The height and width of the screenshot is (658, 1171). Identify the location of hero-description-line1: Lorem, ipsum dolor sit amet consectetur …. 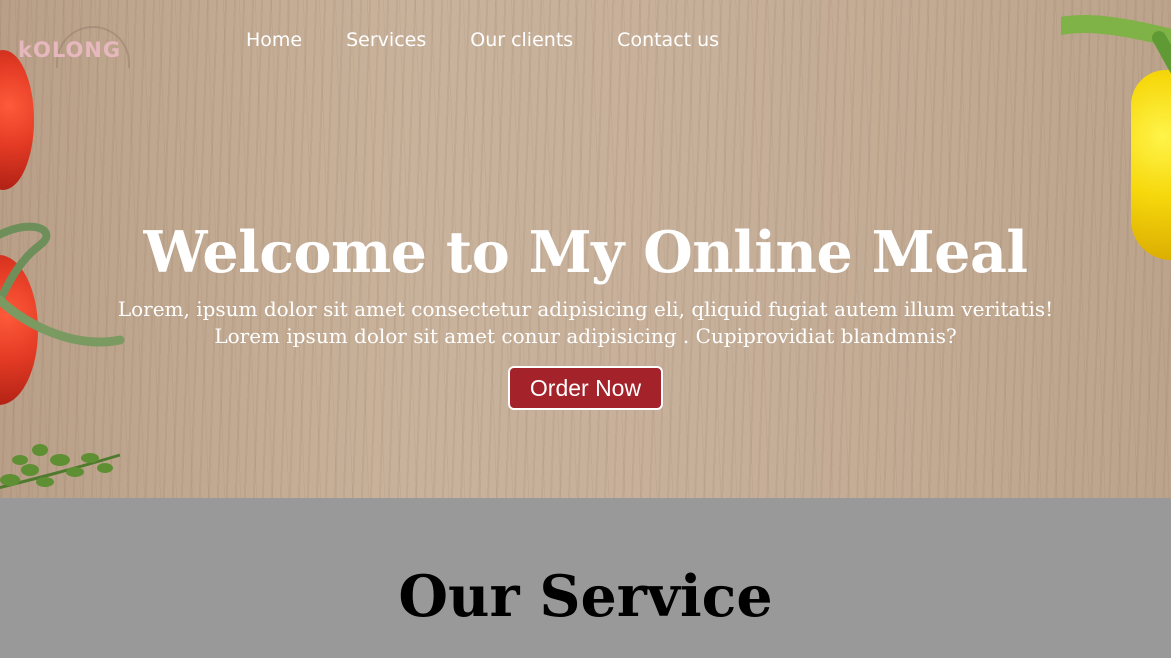
(585, 309).